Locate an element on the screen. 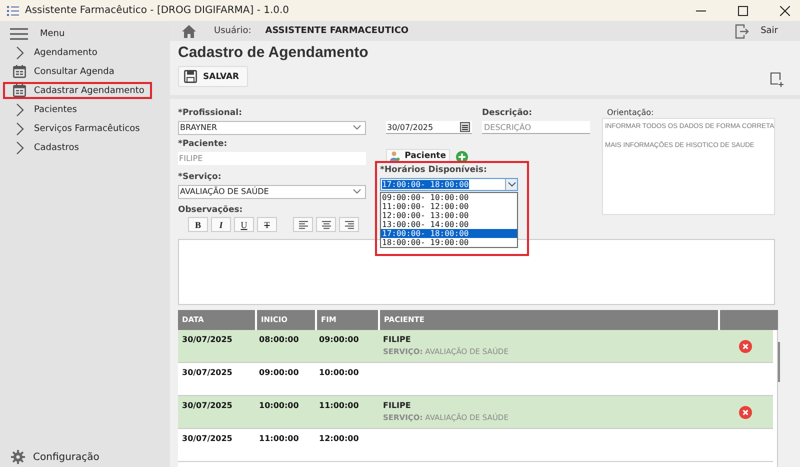  align-right-icon is located at coordinates (349, 224).